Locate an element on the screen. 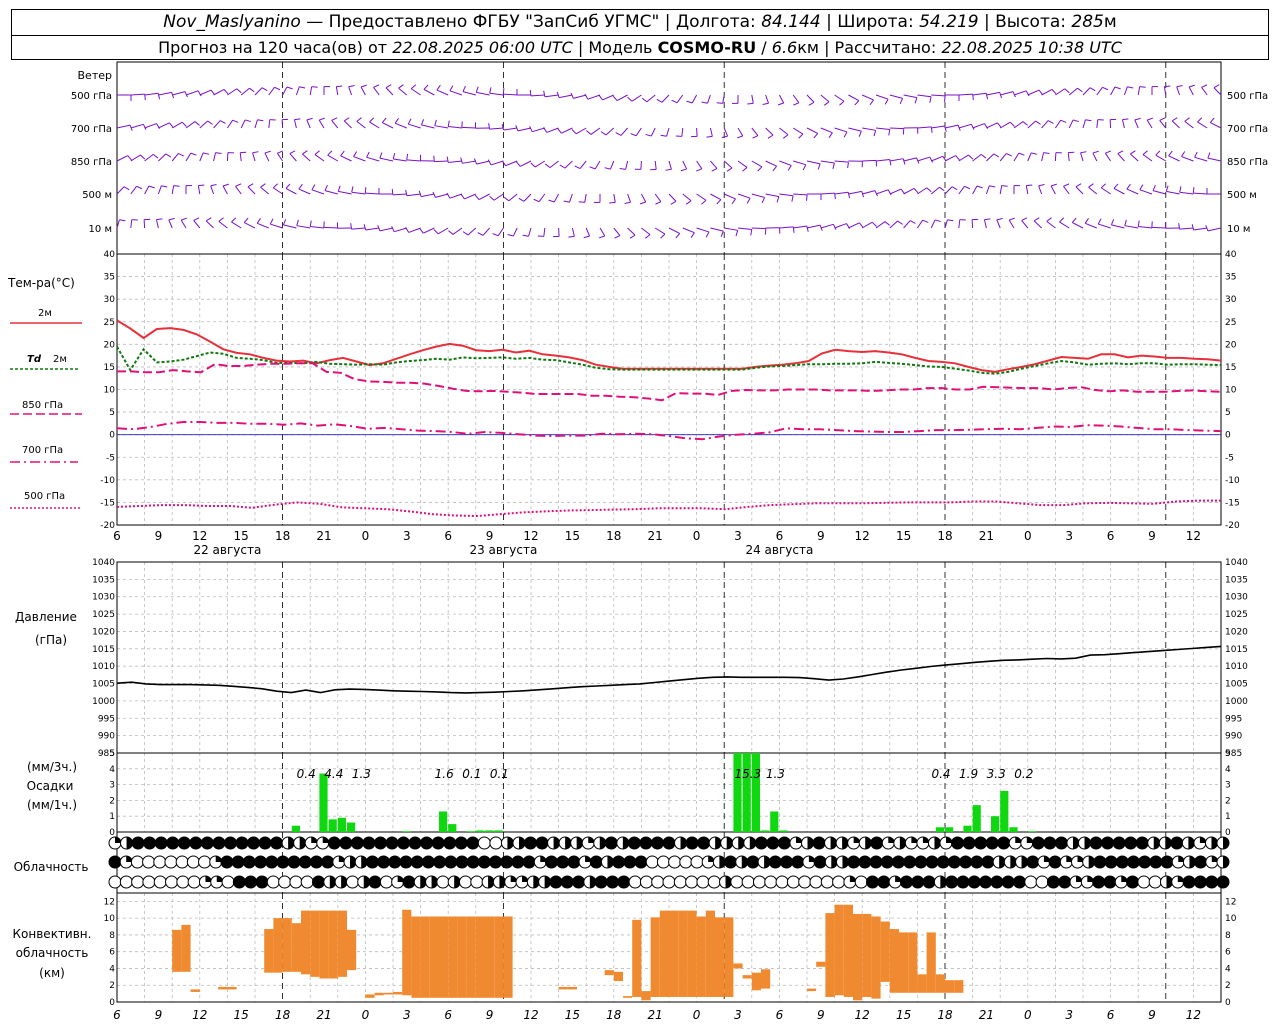 This screenshot has height=1024, width=1280. x-tick-label: 15 is located at coordinates (903, 536).